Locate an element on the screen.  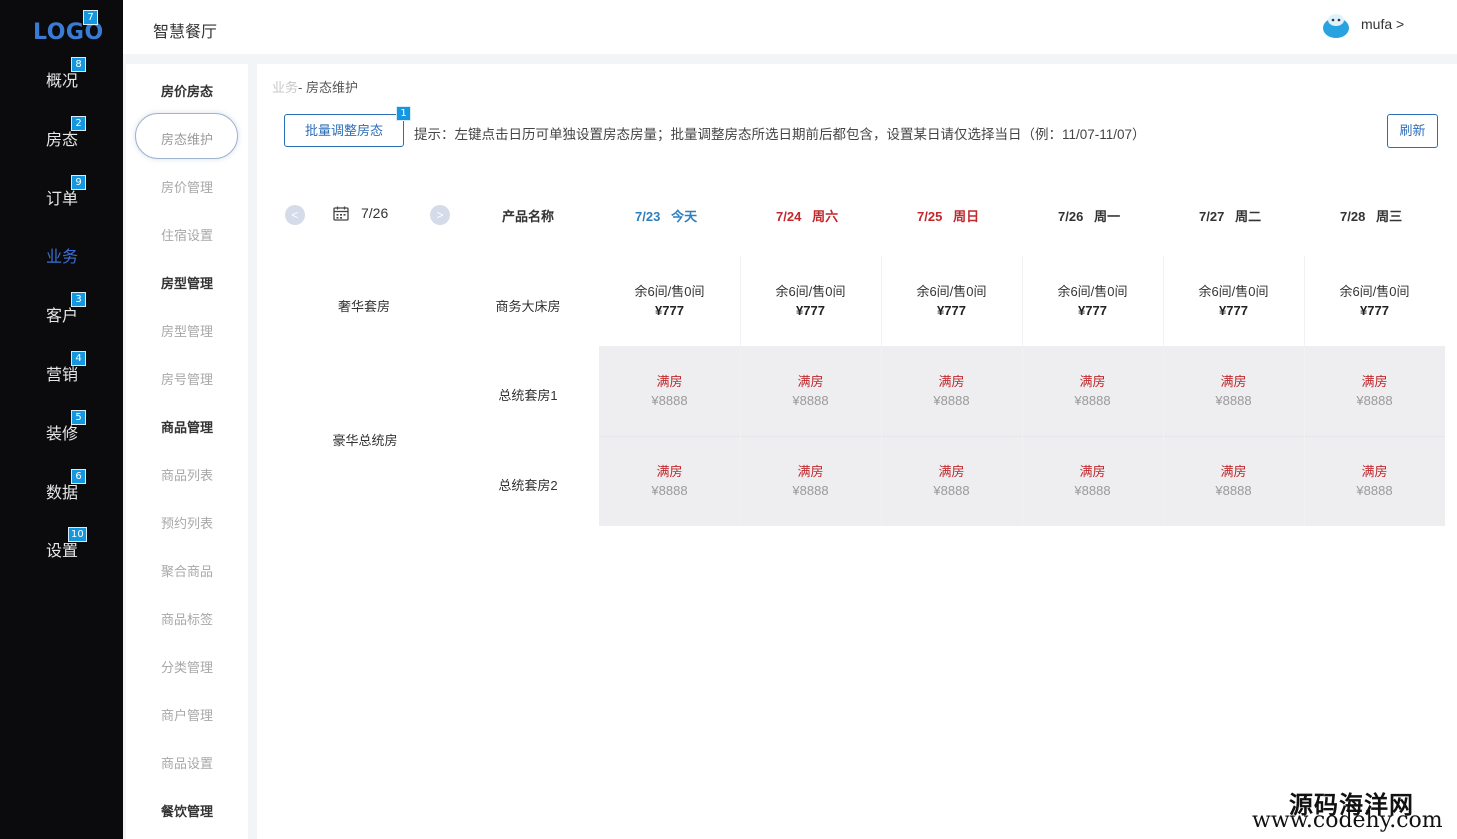
current-date: 7/26 is located at coordinates (374, 213).